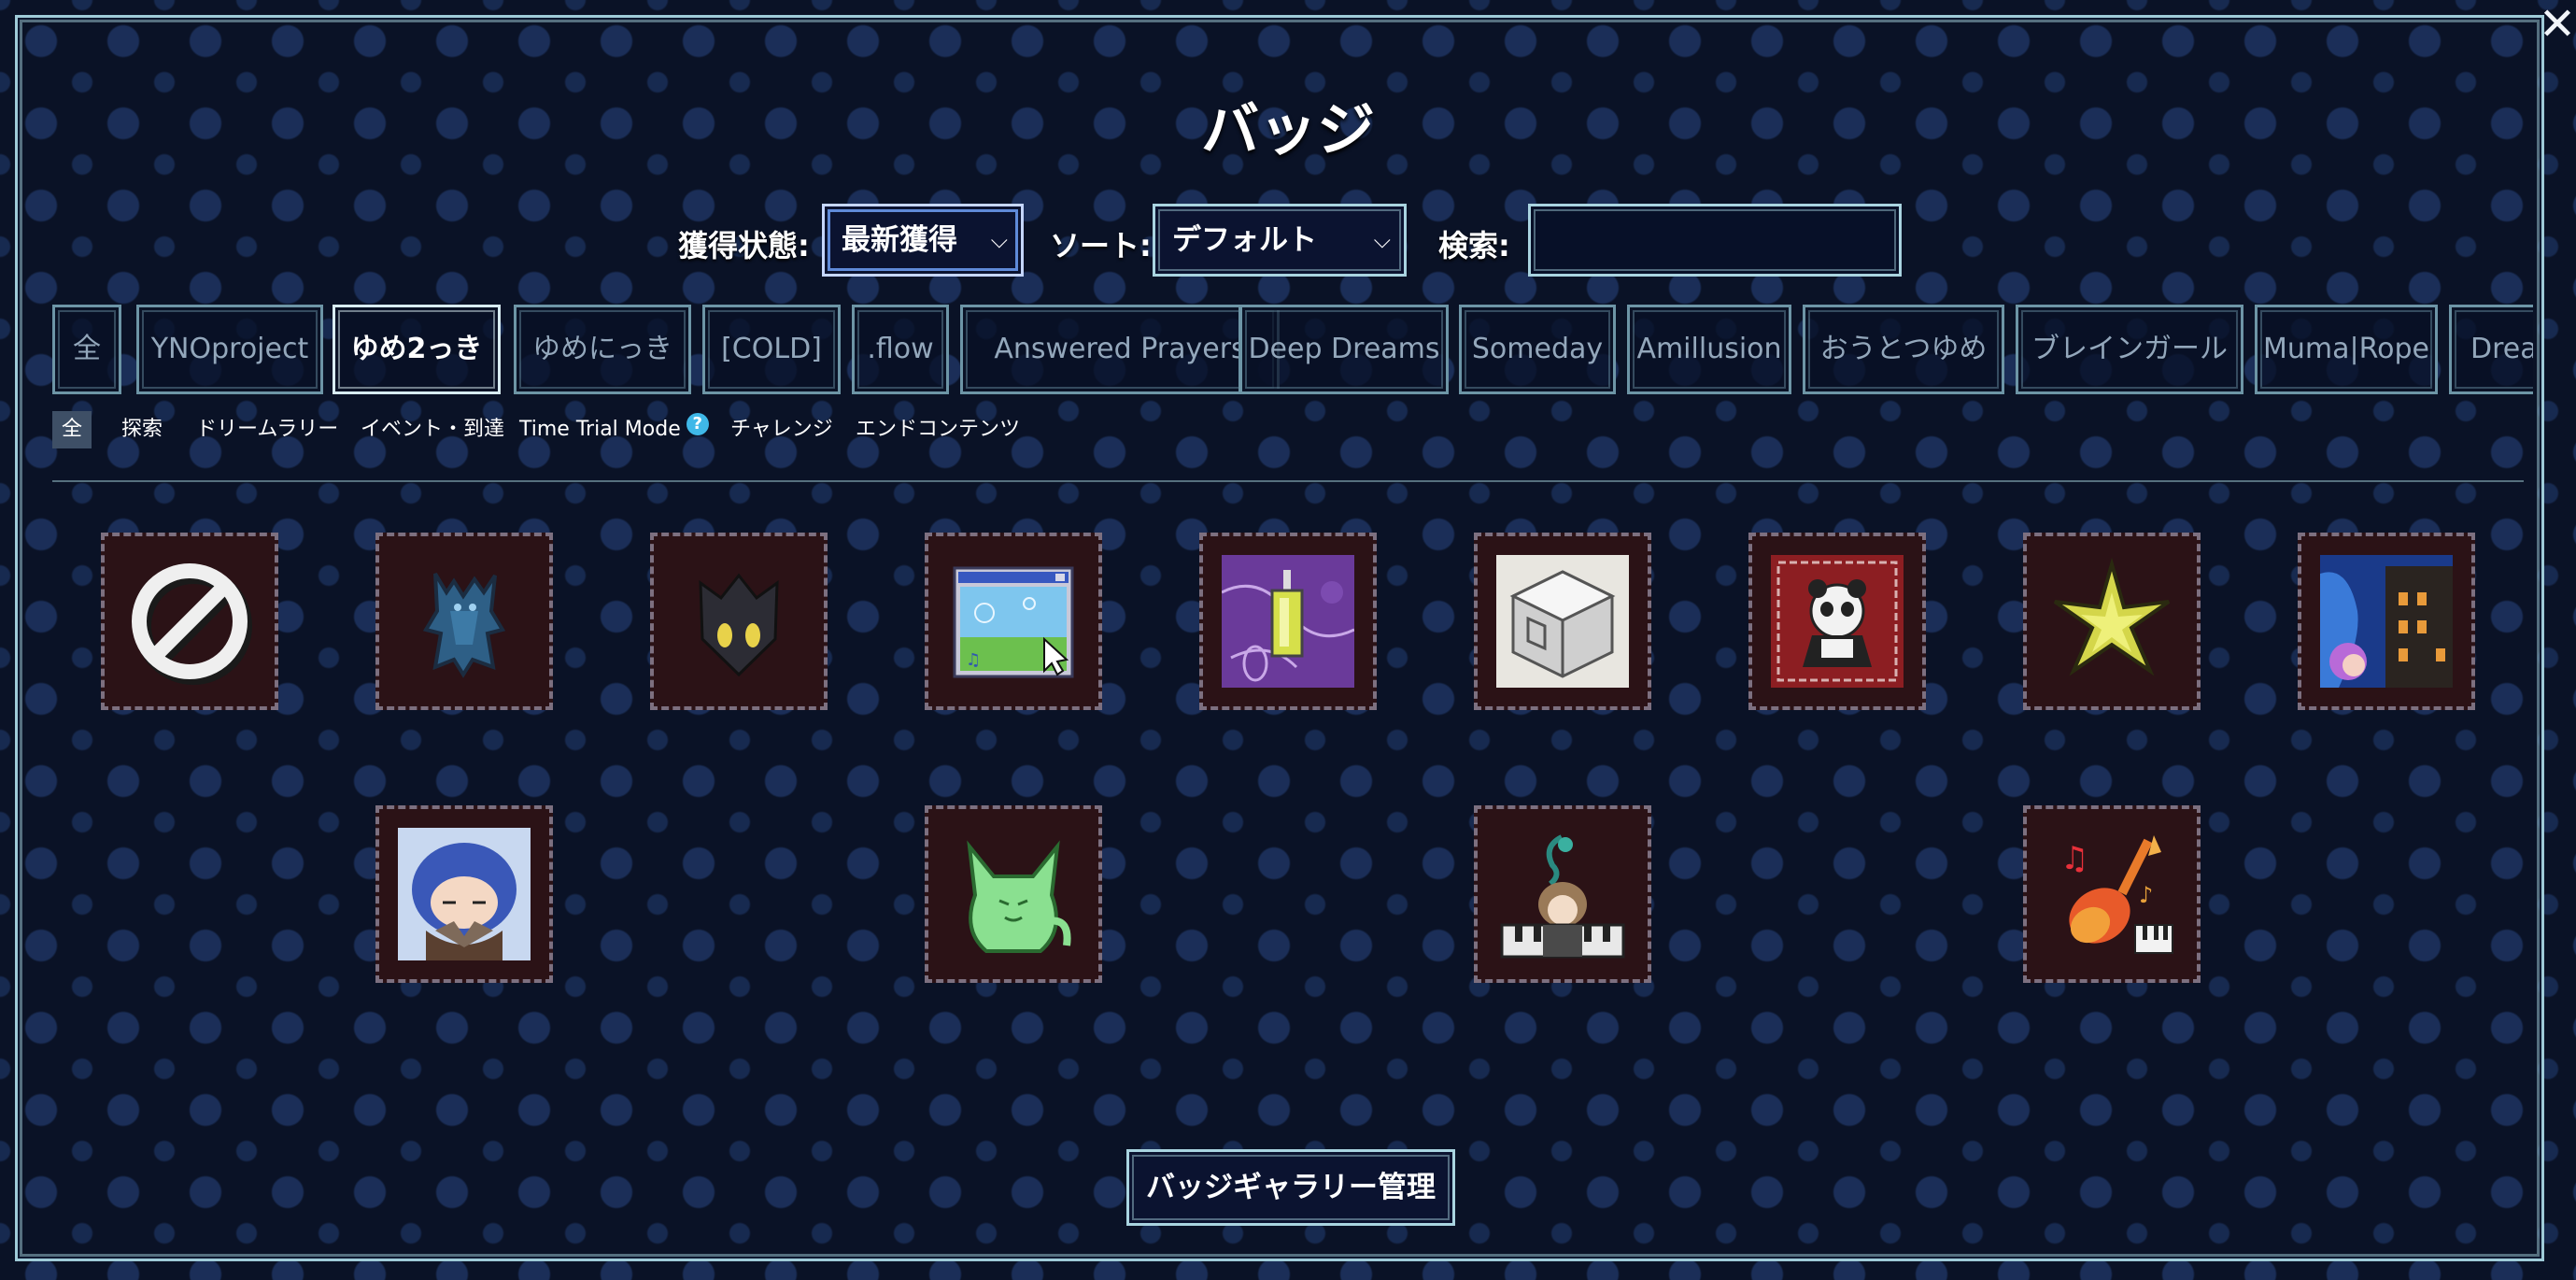 The image size is (2576, 1280). I want to click on purple-hair-girl-city-icon, so click(2386, 621).